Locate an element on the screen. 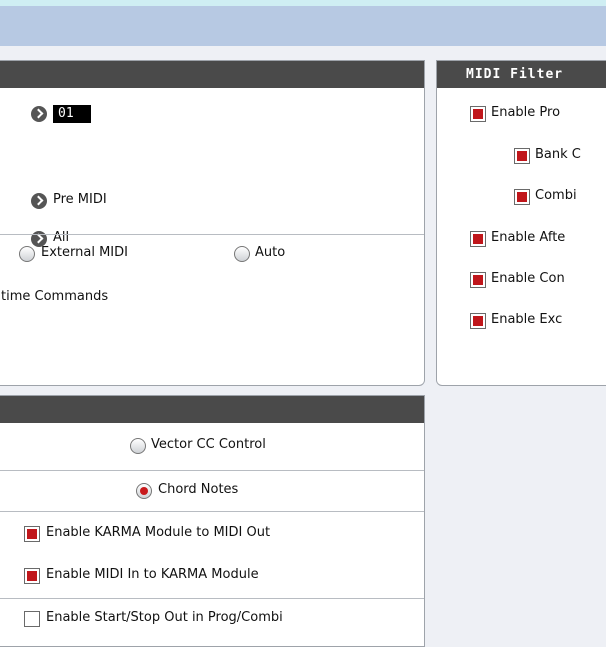 The width and height of the screenshot is (606, 647). vector-cc-radio is located at coordinates (138, 446).